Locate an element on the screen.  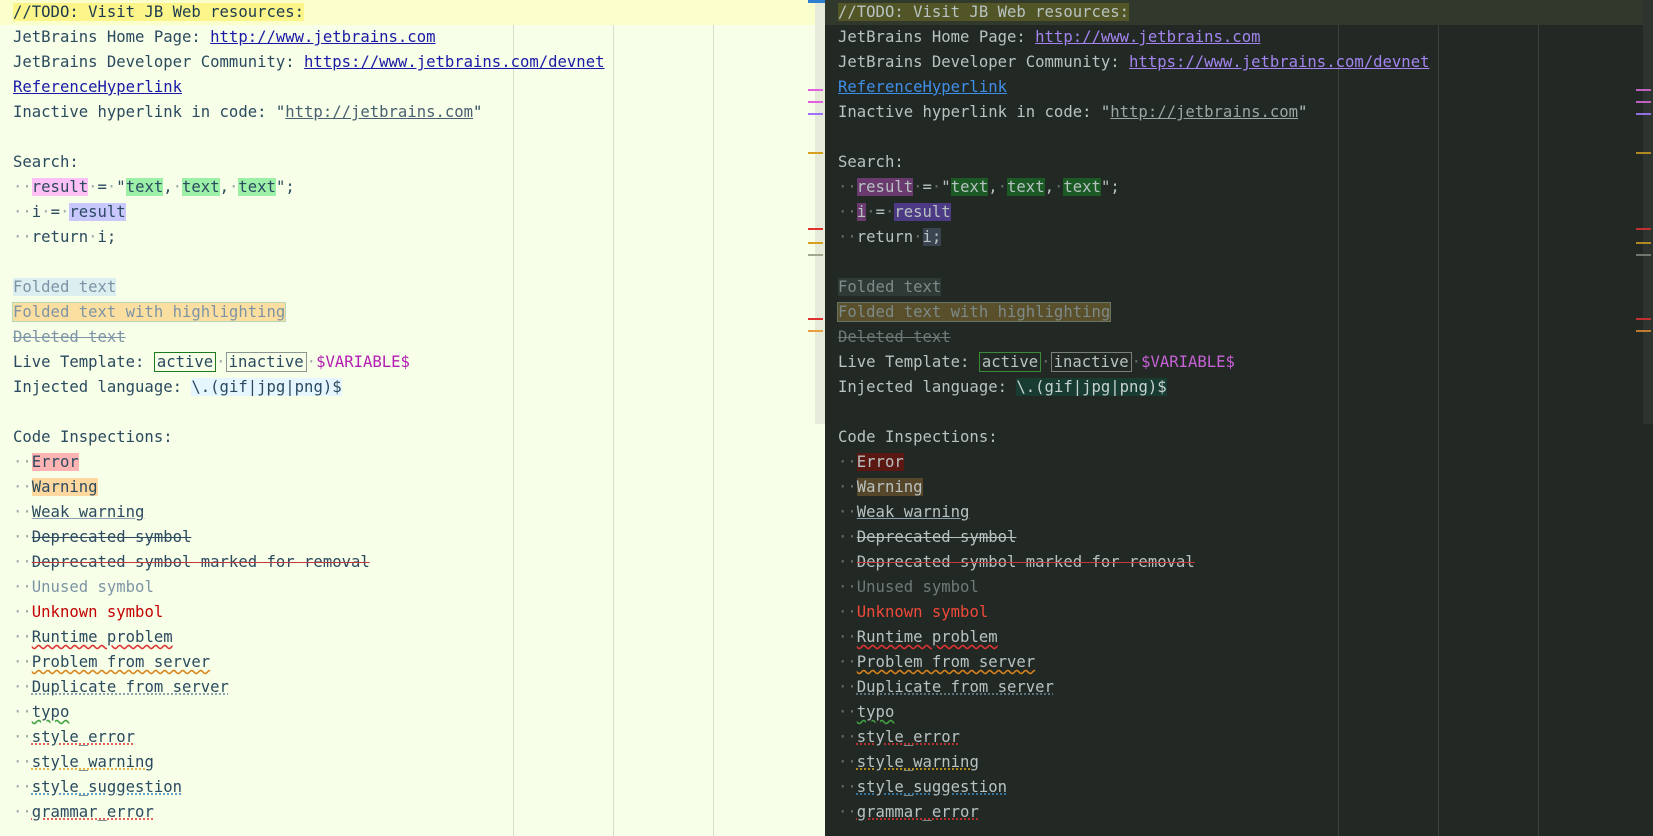
inspection-typo: ··typo is located at coordinates (41, 712).